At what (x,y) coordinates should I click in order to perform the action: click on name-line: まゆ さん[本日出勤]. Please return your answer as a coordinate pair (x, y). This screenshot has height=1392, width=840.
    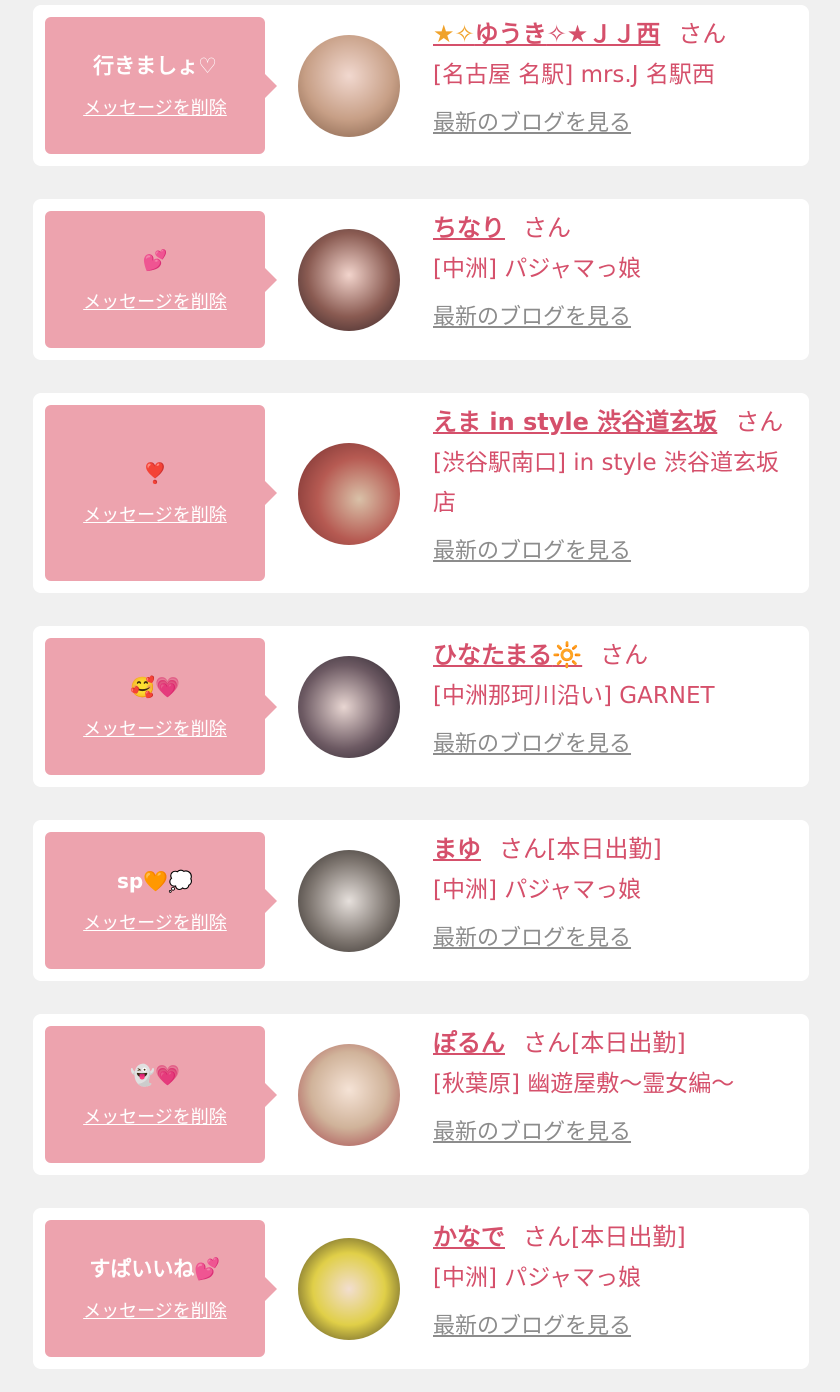
    Looking at the image, I should click on (616, 849).